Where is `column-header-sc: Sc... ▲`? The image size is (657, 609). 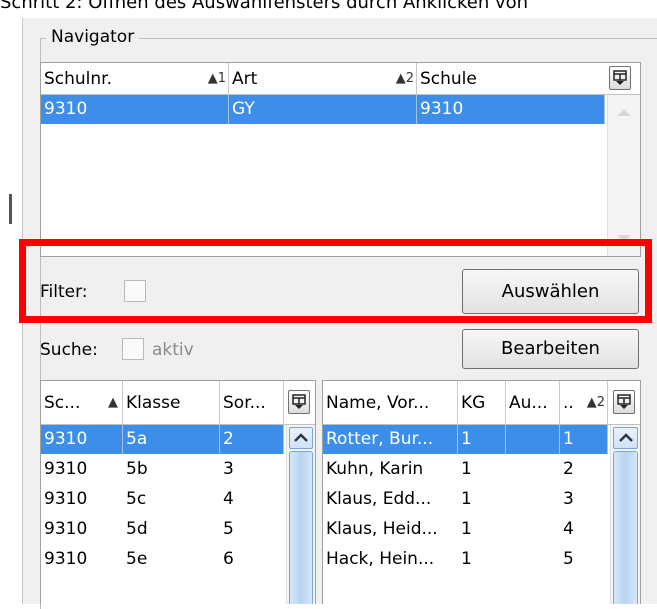 column-header-sc: Sc... ▲ is located at coordinates (82, 402).